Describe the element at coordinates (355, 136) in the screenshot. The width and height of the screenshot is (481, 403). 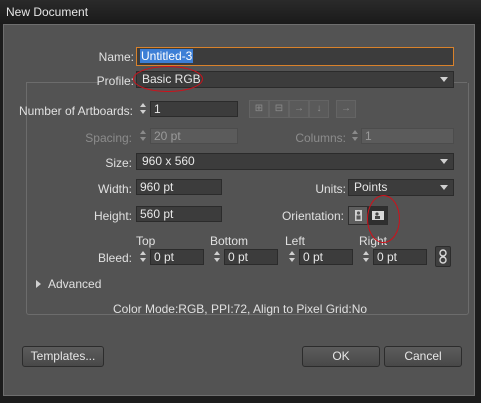
I see `columns-stepper` at that location.